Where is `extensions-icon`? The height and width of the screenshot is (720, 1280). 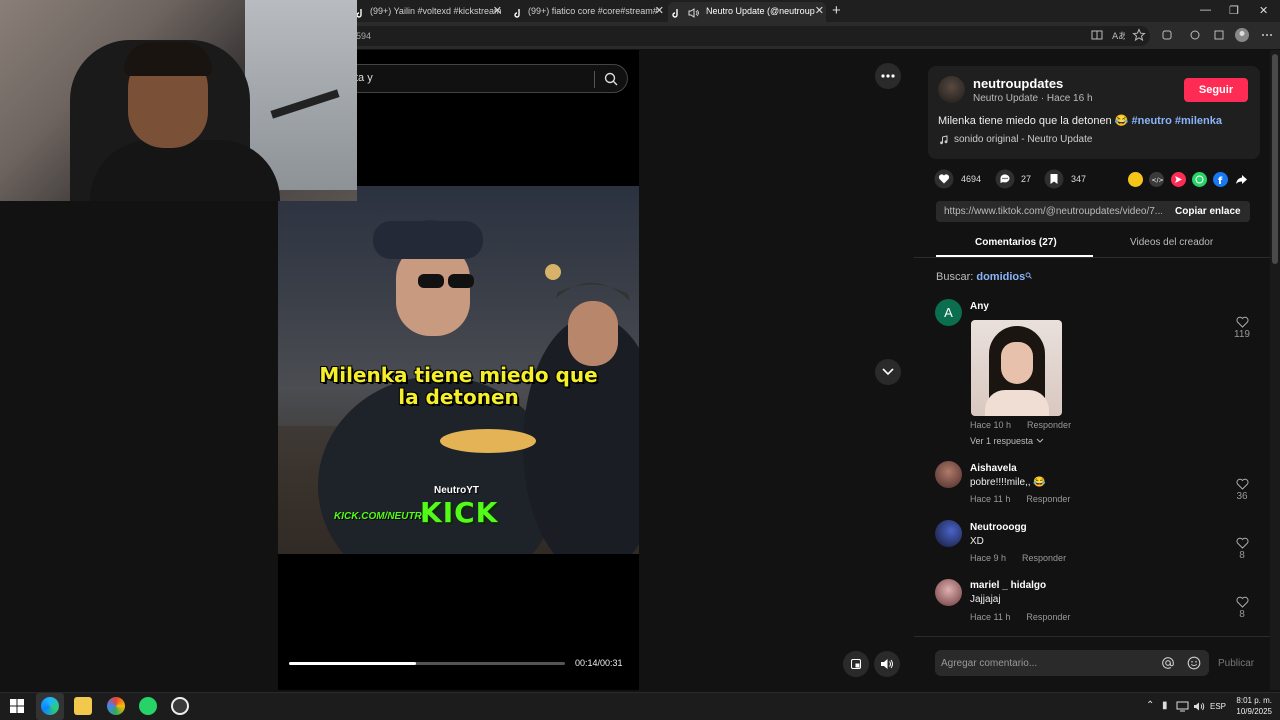 extensions-icon is located at coordinates (1167, 35).